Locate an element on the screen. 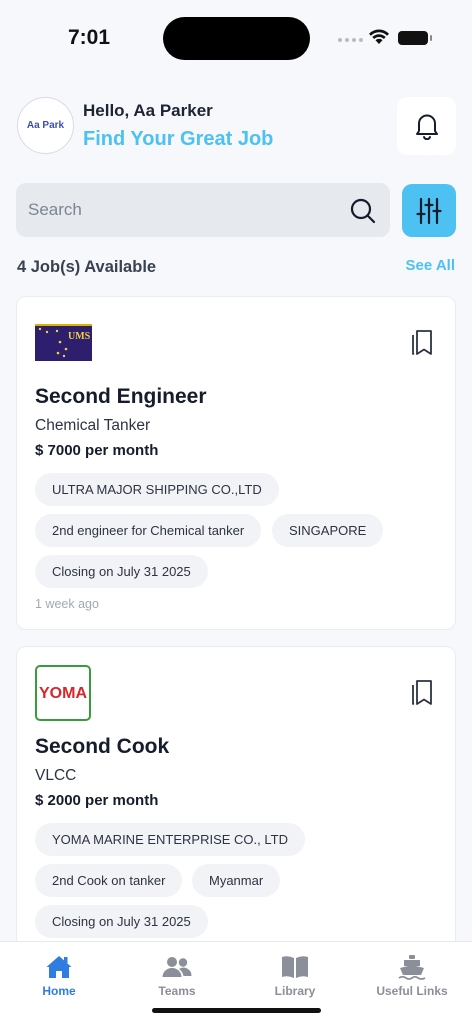 The width and height of the screenshot is (472, 1024). tab-library: Library is located at coordinates (295, 976).